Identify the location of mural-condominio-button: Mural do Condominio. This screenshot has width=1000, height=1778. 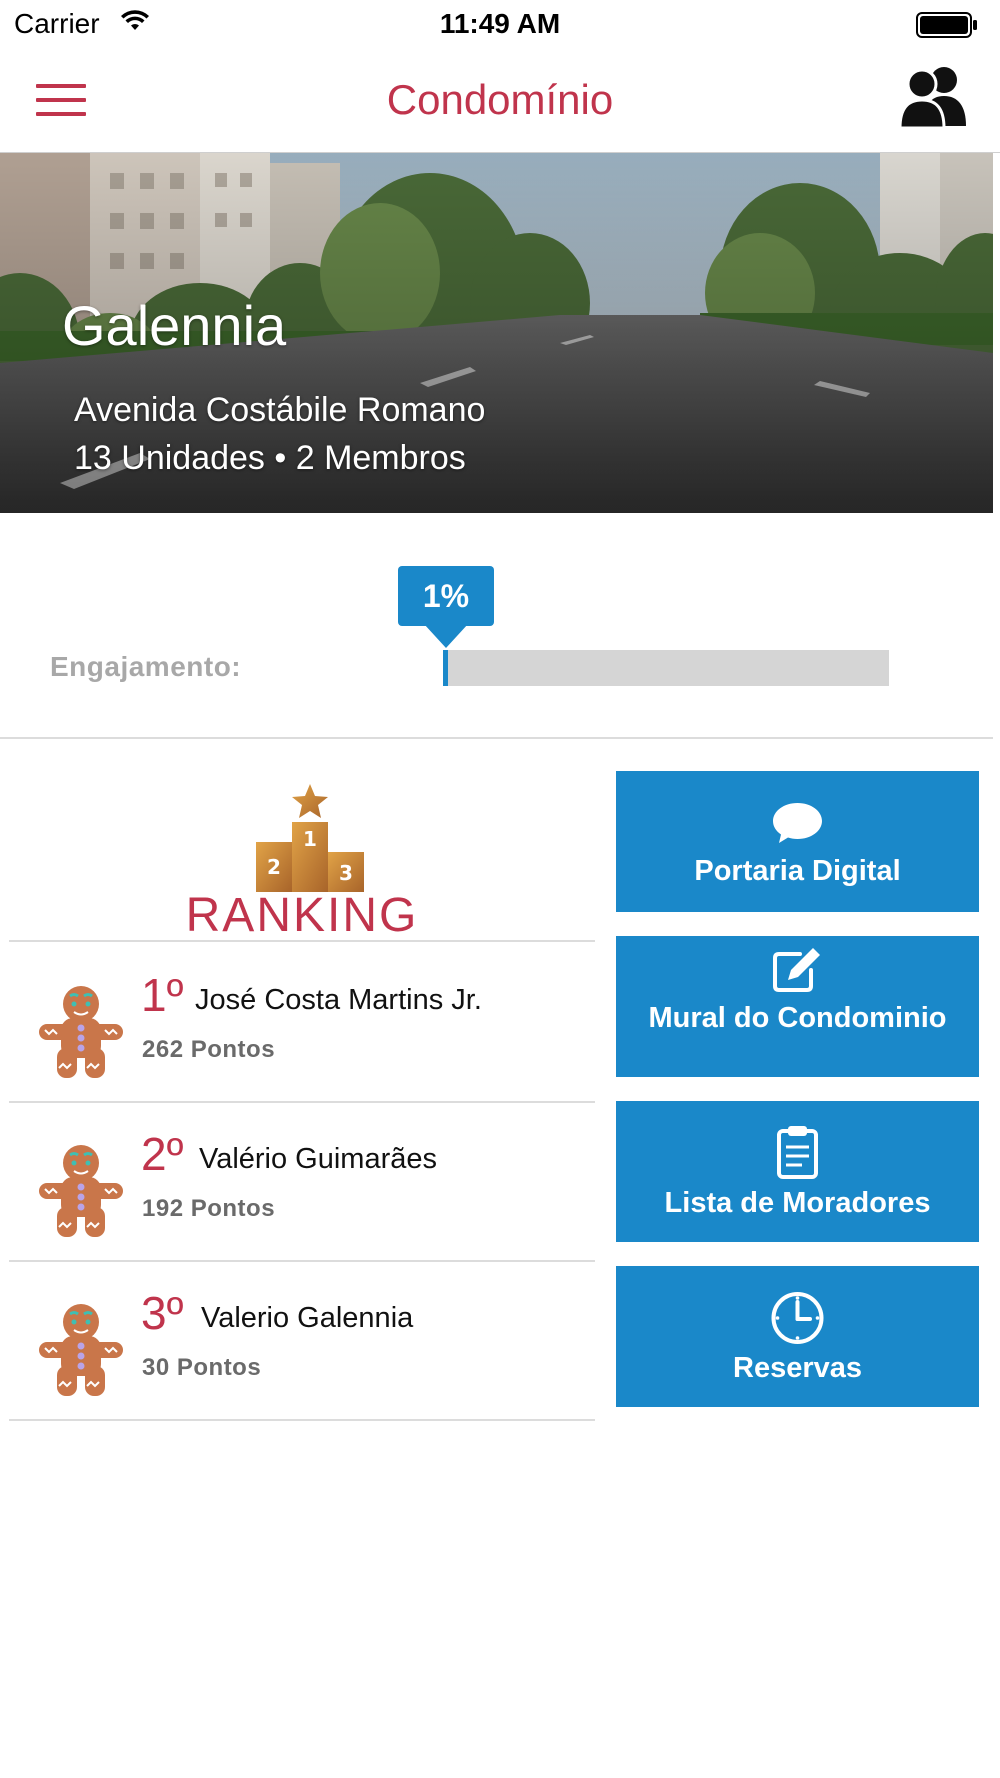
(797, 1006).